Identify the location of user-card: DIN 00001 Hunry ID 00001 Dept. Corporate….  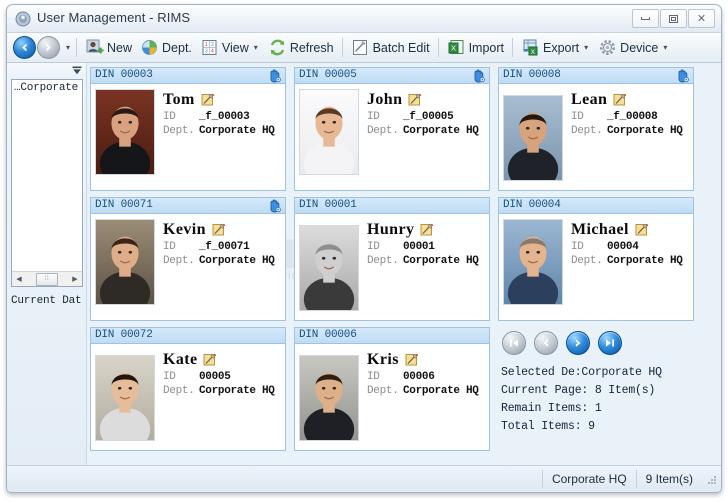
(392, 259).